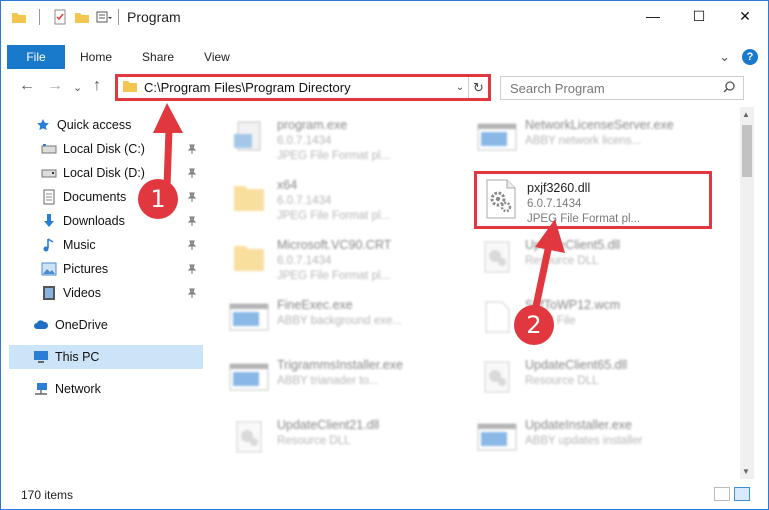 This screenshot has height=510, width=769. What do you see at coordinates (534, 325) in the screenshot?
I see `step-2-badge: 2` at bounding box center [534, 325].